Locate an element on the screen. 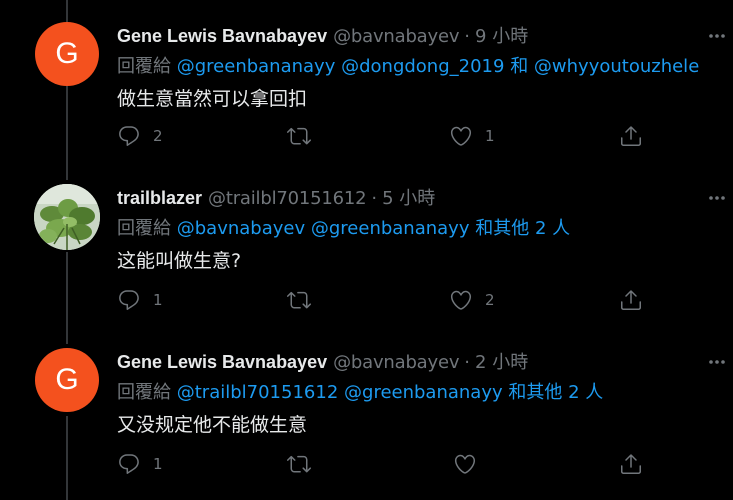 Image resolution: width=733 pixels, height=500 pixels. timestamp: 5 小時 is located at coordinates (408, 197).